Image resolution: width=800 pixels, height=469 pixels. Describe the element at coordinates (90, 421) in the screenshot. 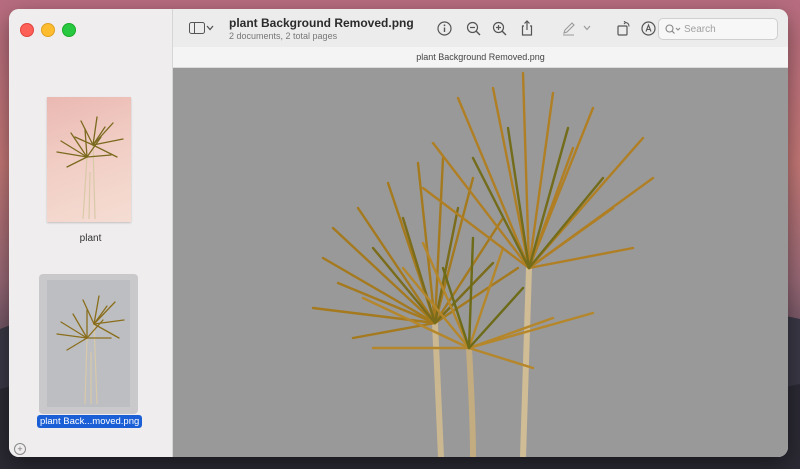

I see `sidebar-item-label-selected: plant Back...moved.png` at that location.